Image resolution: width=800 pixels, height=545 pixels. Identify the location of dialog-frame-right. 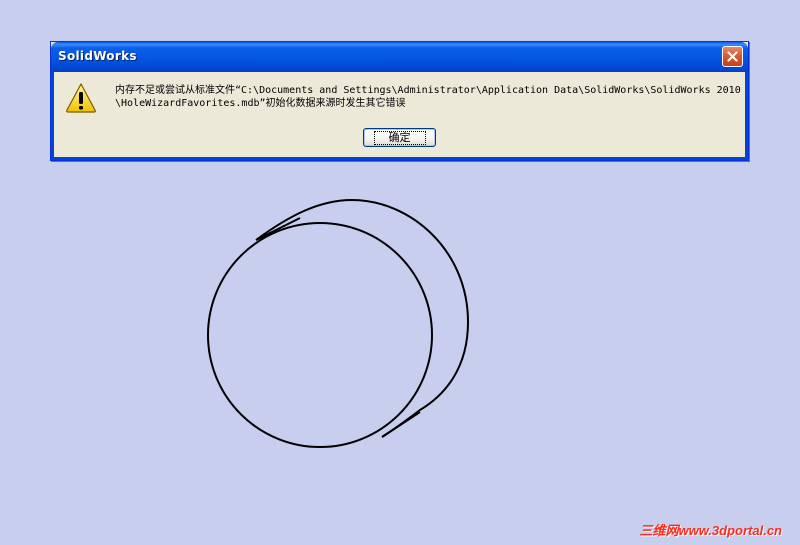
(746, 116).